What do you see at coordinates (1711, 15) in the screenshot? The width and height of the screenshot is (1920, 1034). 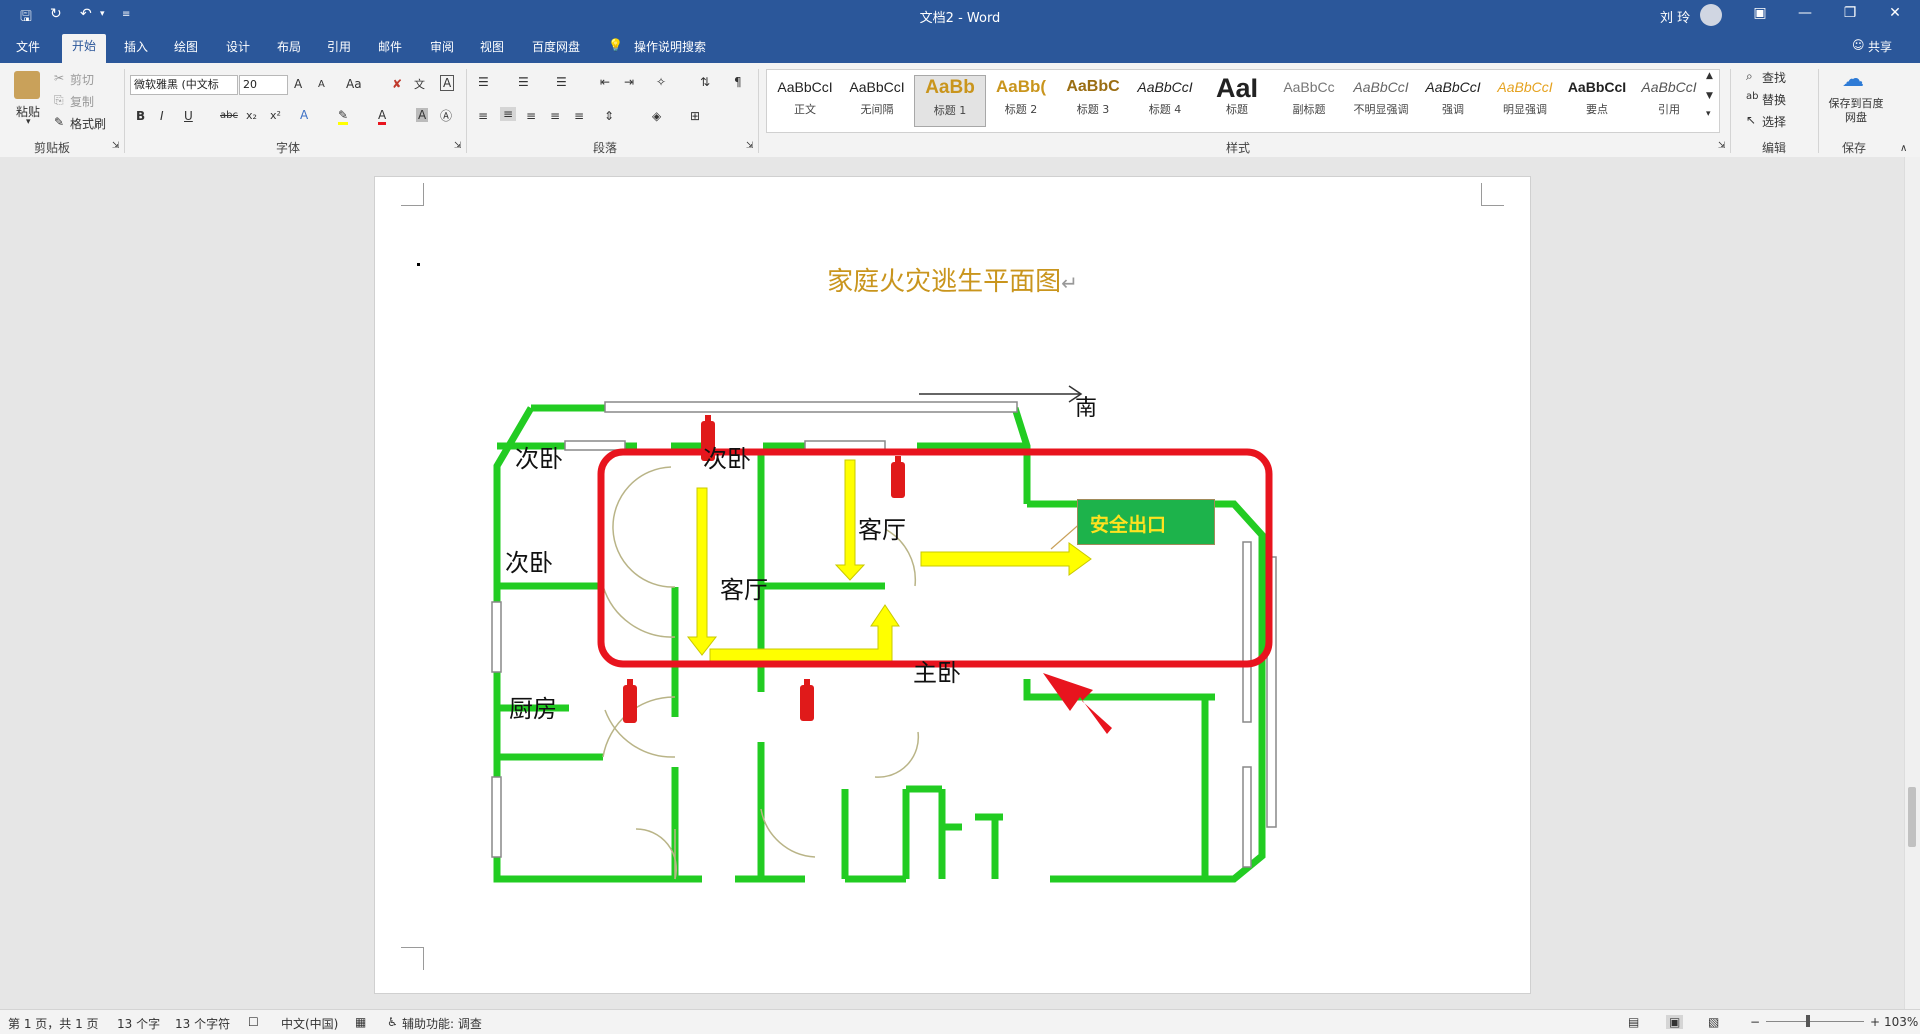 I see `avatar` at bounding box center [1711, 15].